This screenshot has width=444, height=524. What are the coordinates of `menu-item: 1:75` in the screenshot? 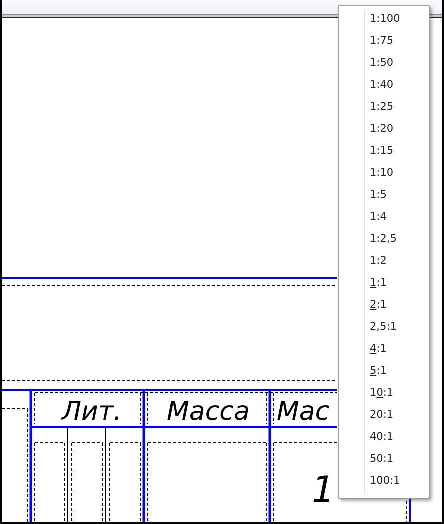 It's located at (384, 41).